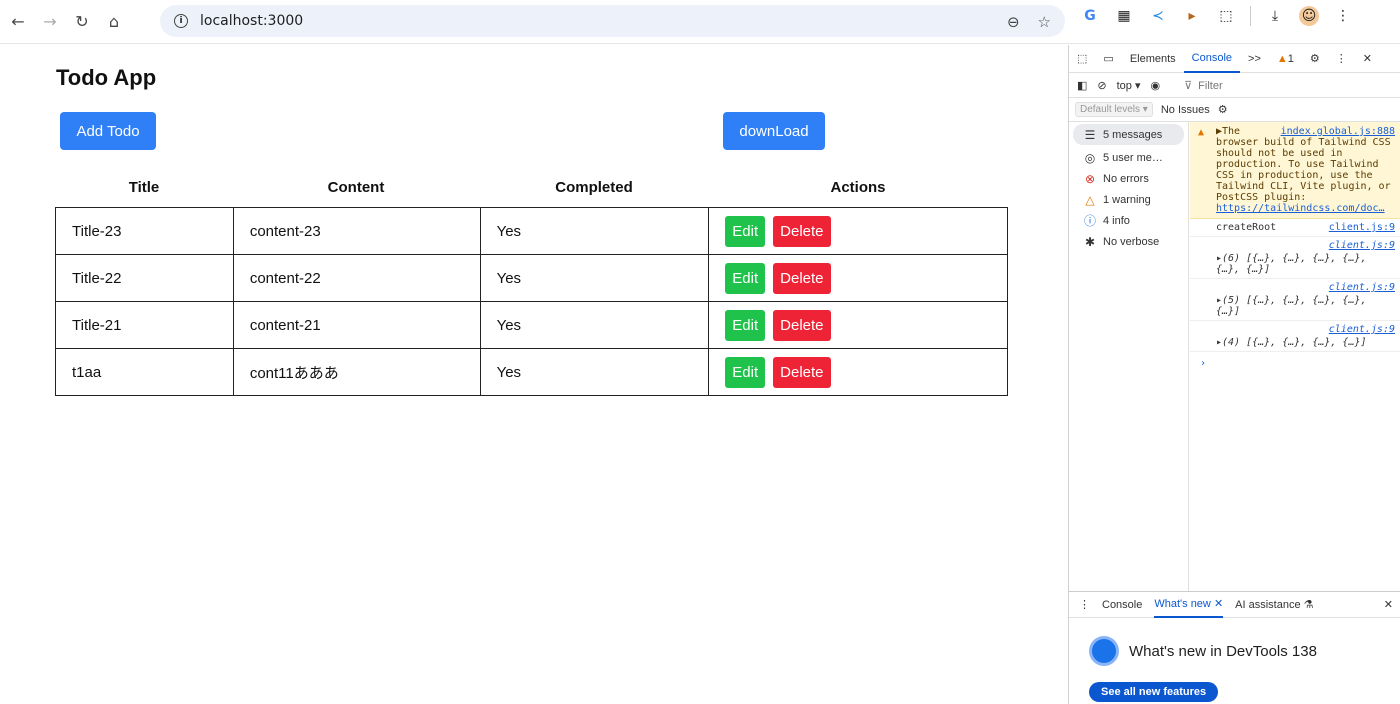 This screenshot has width=1400, height=704. Describe the element at coordinates (181, 21) in the screenshot. I see `site-info-icon: i` at that location.